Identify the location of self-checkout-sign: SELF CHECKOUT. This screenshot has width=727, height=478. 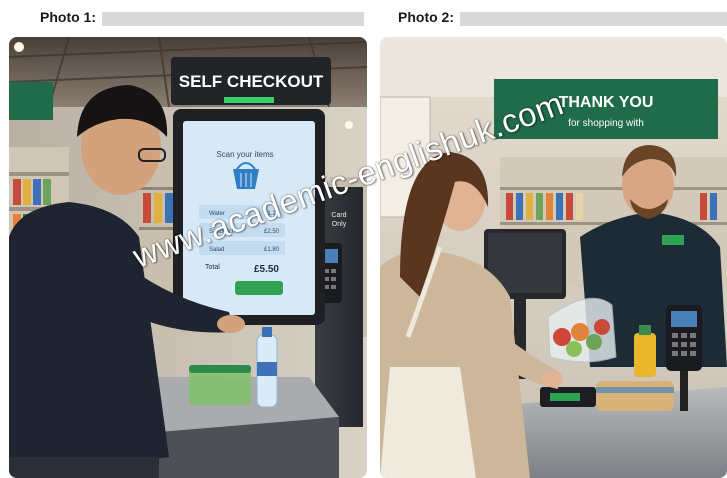
(251, 81).